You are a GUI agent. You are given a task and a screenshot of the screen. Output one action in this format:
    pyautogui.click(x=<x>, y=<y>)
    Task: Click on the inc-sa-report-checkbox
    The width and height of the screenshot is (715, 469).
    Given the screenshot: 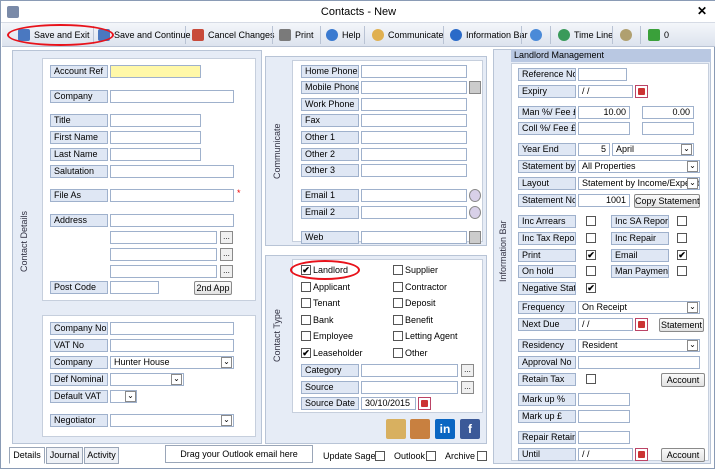 What is the action you would take?
    pyautogui.click(x=682, y=221)
    